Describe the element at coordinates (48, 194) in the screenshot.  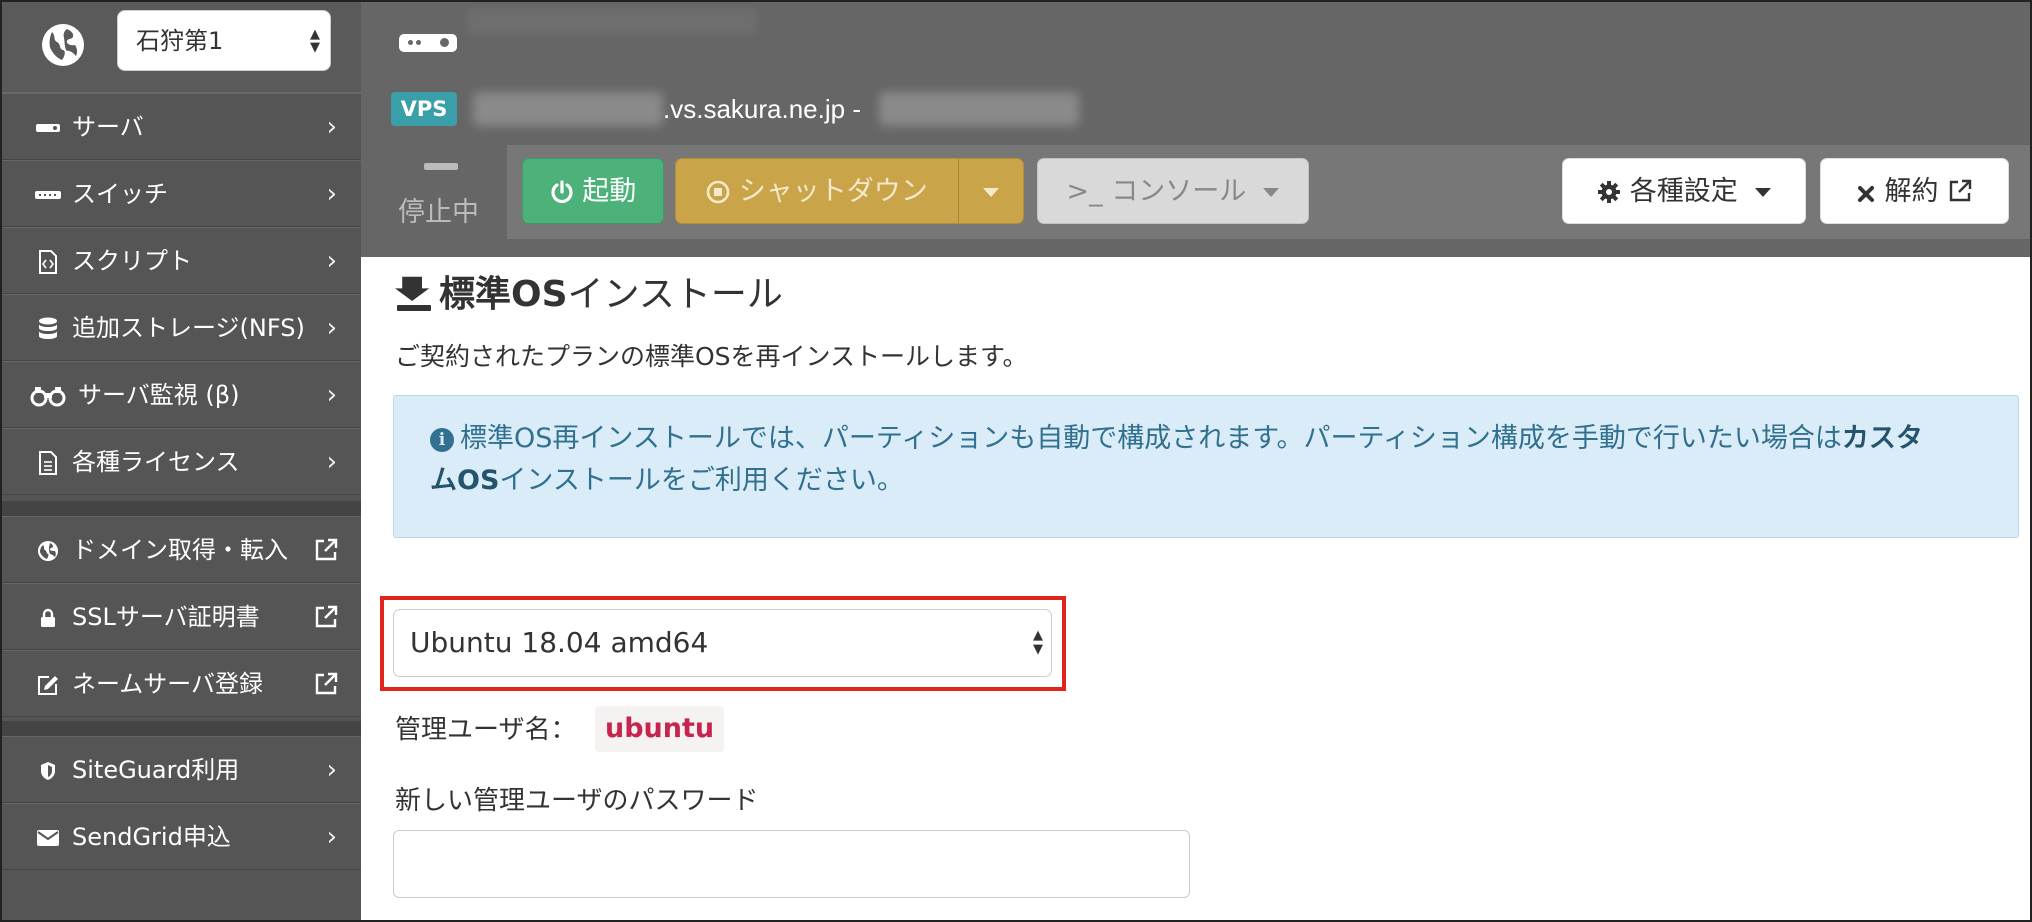
I see `switch-icon` at that location.